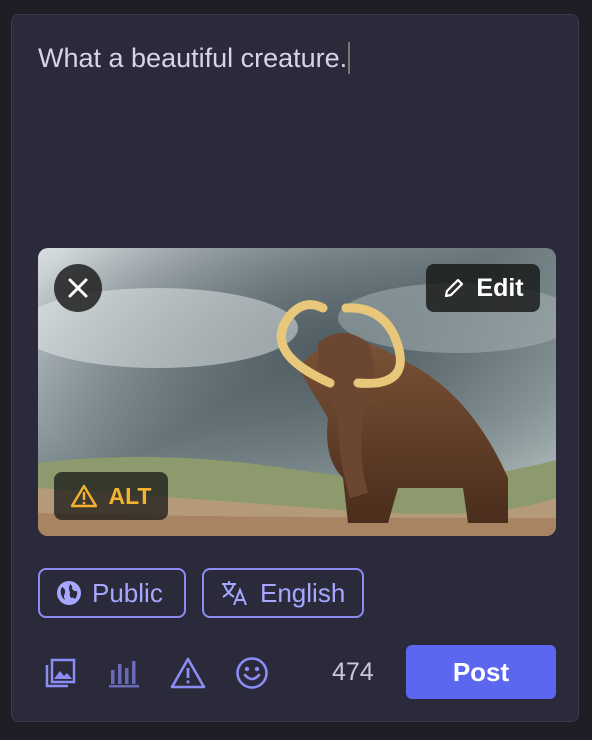 The width and height of the screenshot is (592, 740). What do you see at coordinates (193, 58) in the screenshot?
I see `post-text: What a beautiful creature.` at bounding box center [193, 58].